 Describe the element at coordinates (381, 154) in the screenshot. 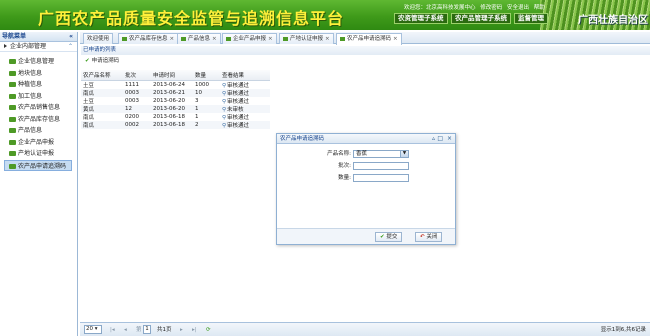

I see `product-name-select: 香蕉 ▼` at that location.